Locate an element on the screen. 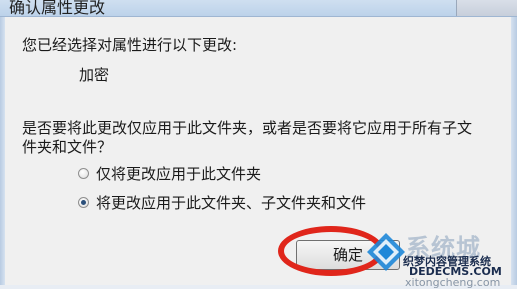 This screenshot has height=289, width=517. radio-selected-dot is located at coordinates (83, 202).